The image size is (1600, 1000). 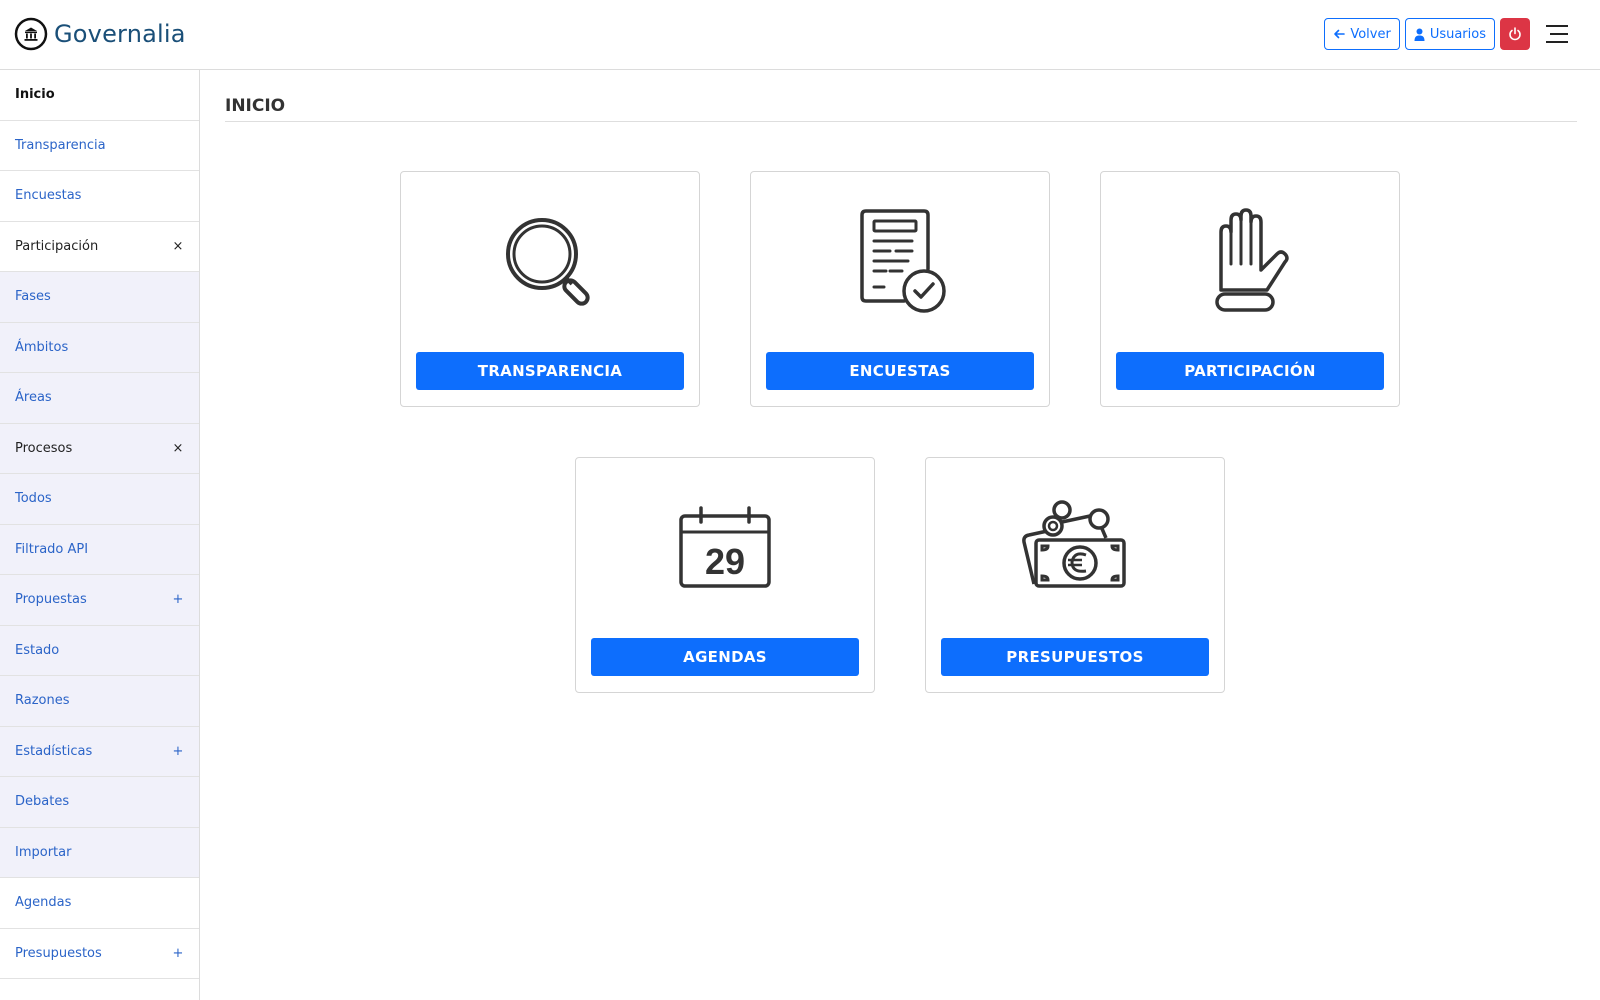 I want to click on sidebar-item-label: Estadísticas, so click(x=54, y=751).